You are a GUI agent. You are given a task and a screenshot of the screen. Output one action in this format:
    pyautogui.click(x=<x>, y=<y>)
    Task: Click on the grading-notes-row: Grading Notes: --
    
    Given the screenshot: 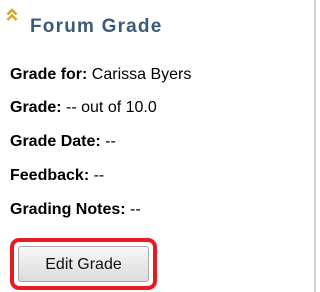 What is the action you would take?
    pyautogui.click(x=75, y=210)
    